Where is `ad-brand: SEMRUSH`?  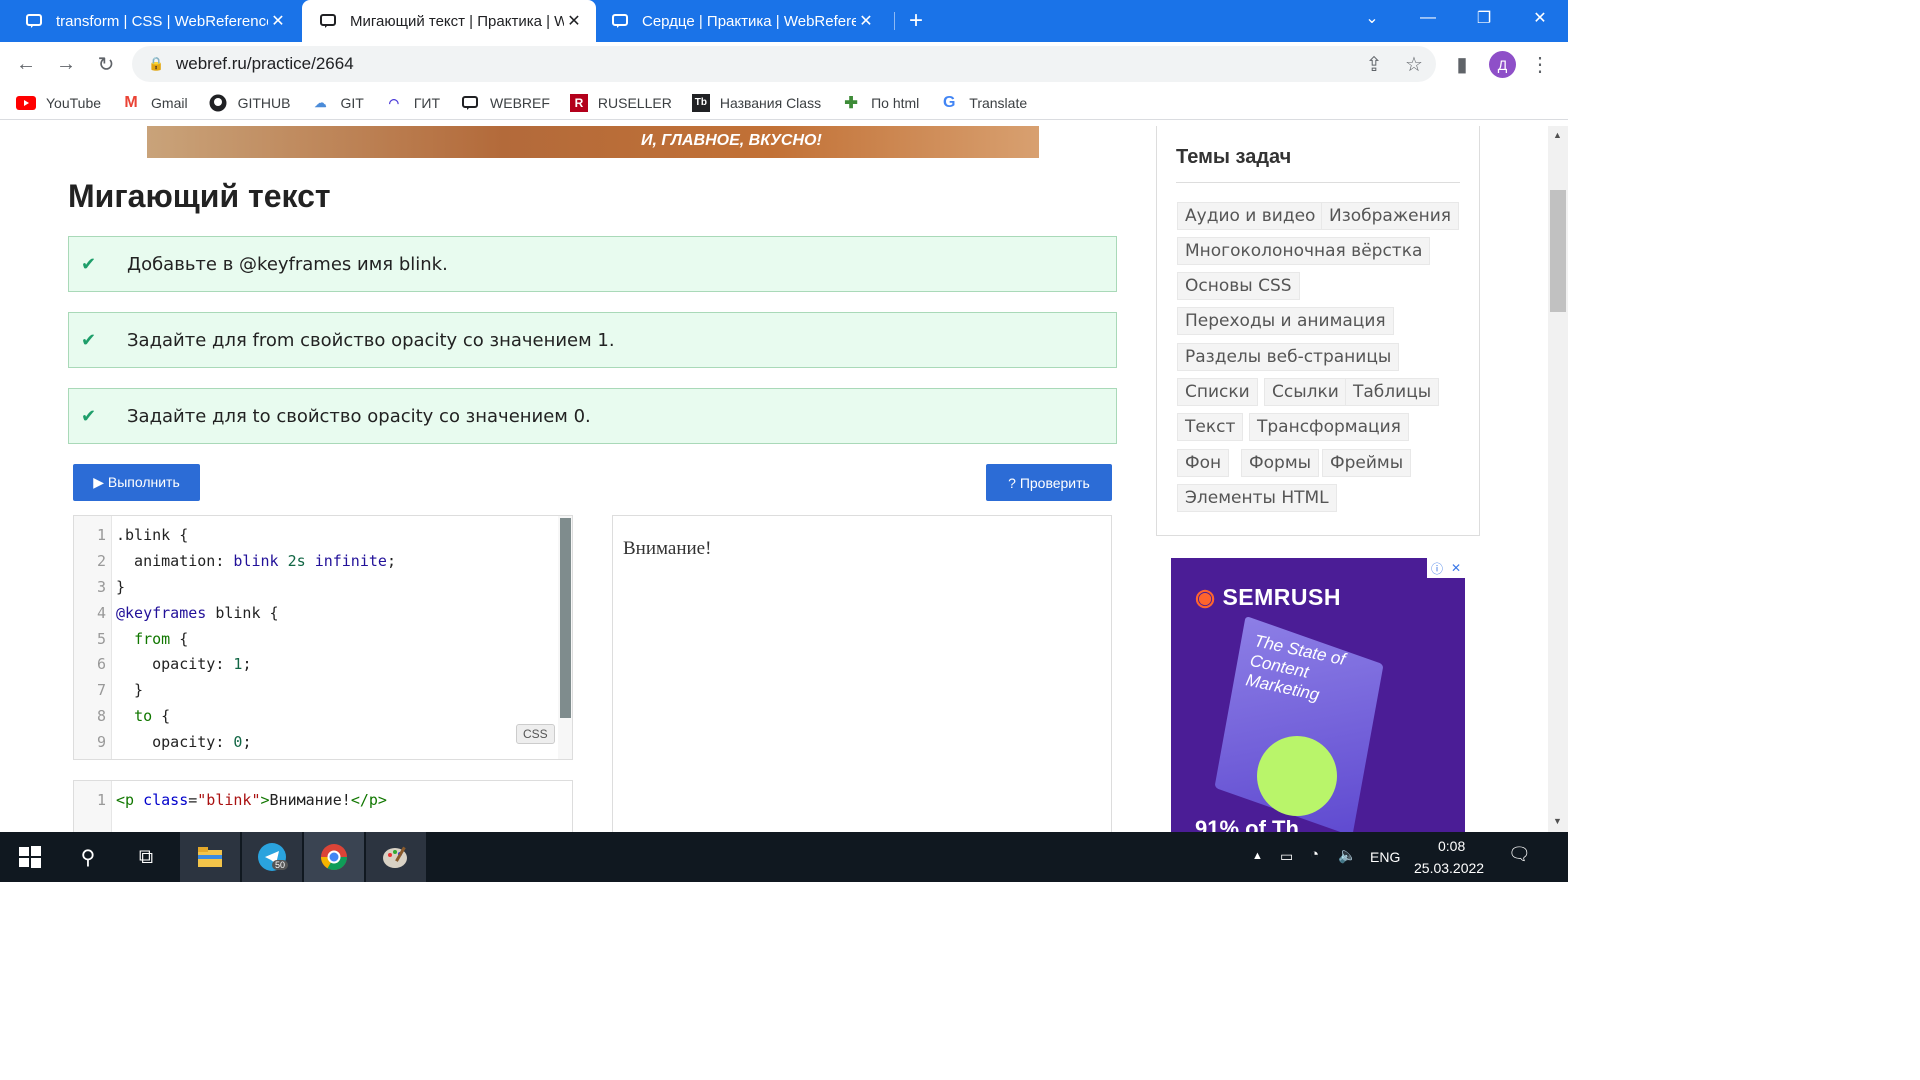 ad-brand: SEMRUSH is located at coordinates (1281, 597).